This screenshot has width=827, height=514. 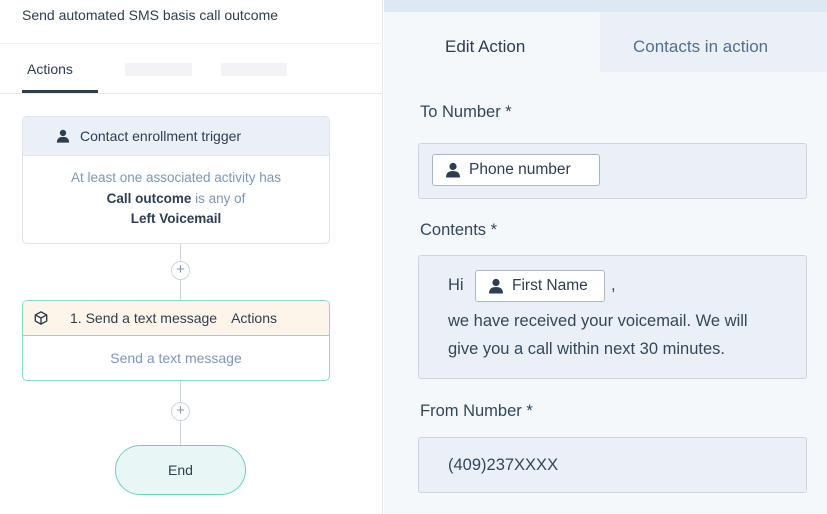 I want to click on trigger-line2: Call outcome is any of, so click(x=176, y=199).